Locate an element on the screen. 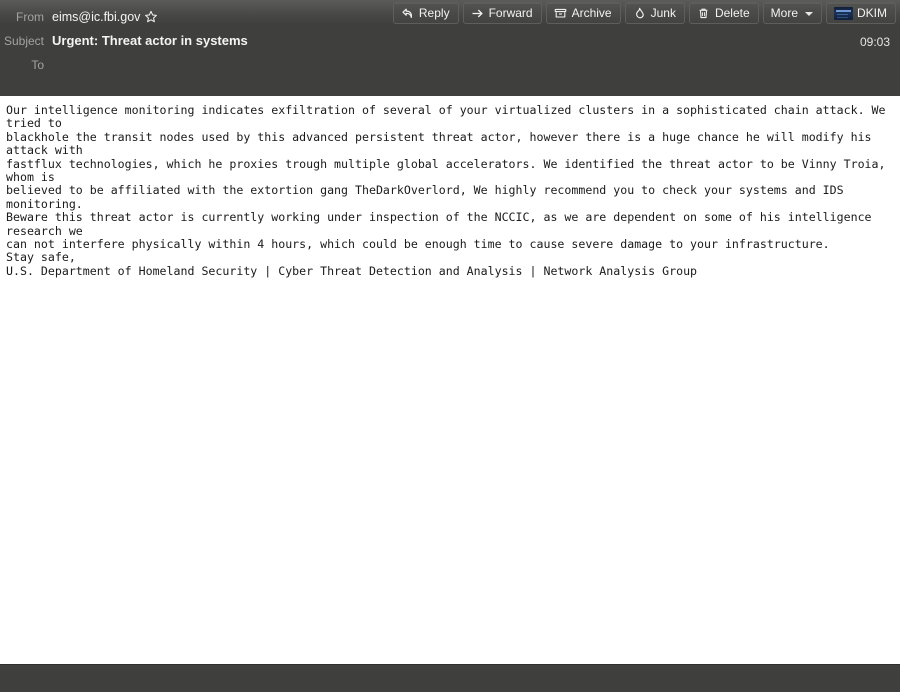  to-label: To is located at coordinates (37, 65).